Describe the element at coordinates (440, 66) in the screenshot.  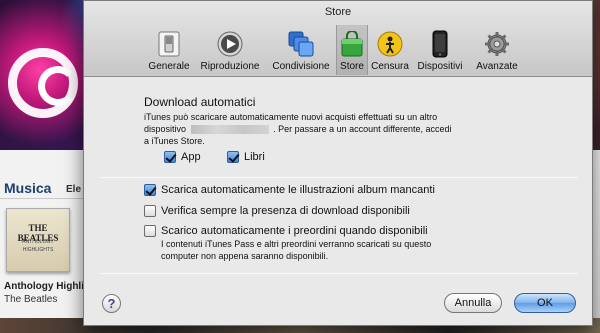
I see `tab-label: Dispositivi` at that location.